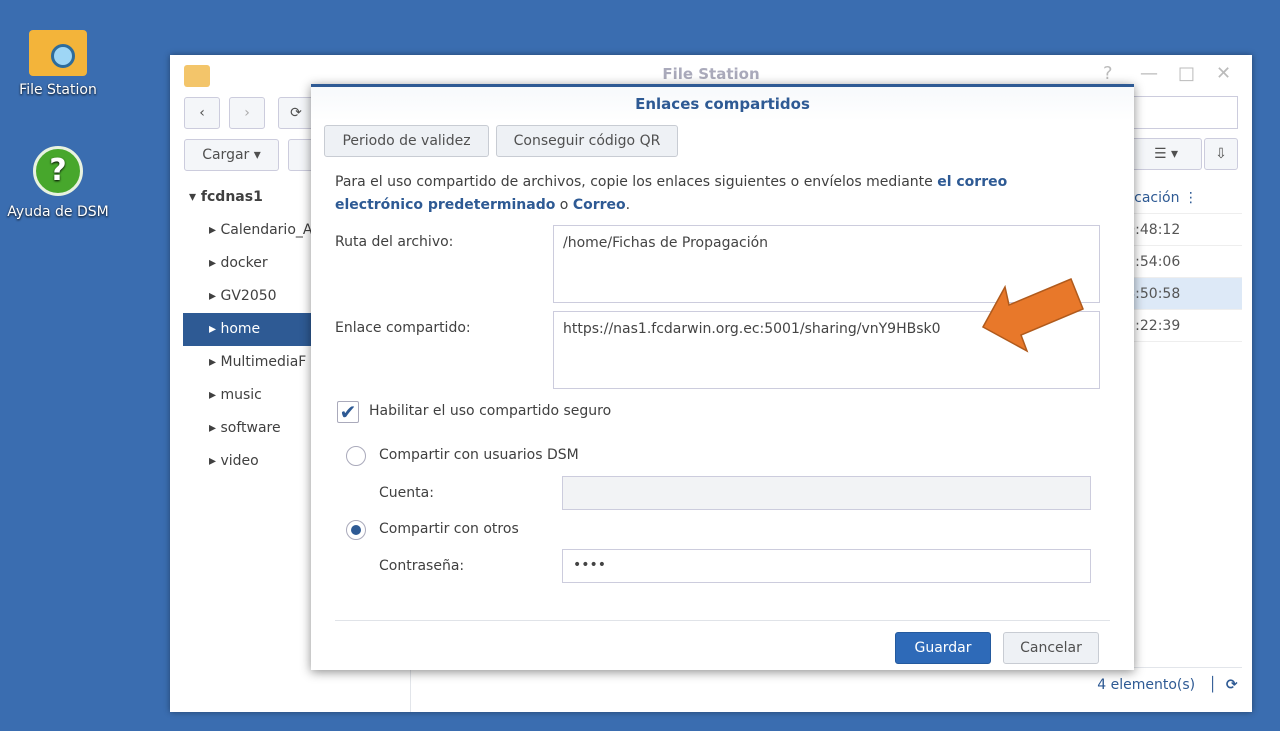  I want to click on tree-item-label: MultimediaF, so click(263, 362).